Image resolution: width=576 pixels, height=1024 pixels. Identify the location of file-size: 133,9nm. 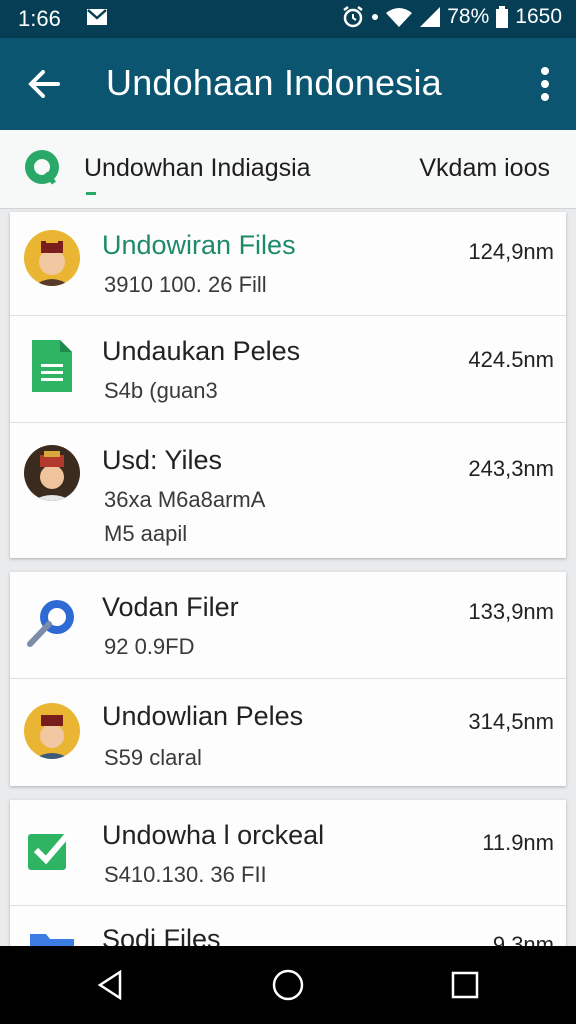
(511, 611).